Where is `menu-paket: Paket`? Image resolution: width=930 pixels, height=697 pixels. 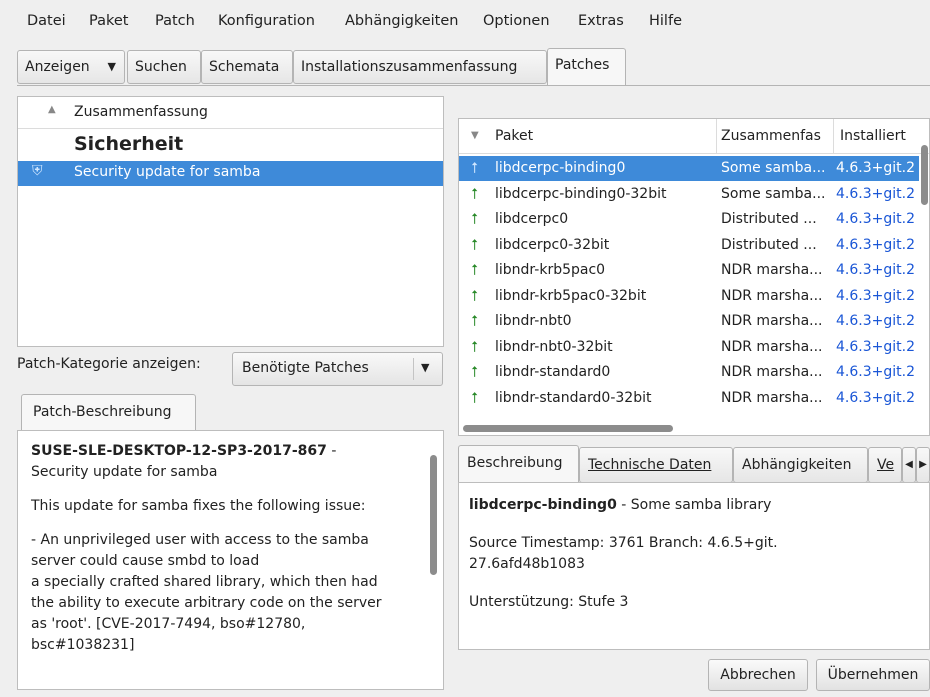
menu-paket: Paket is located at coordinates (108, 21).